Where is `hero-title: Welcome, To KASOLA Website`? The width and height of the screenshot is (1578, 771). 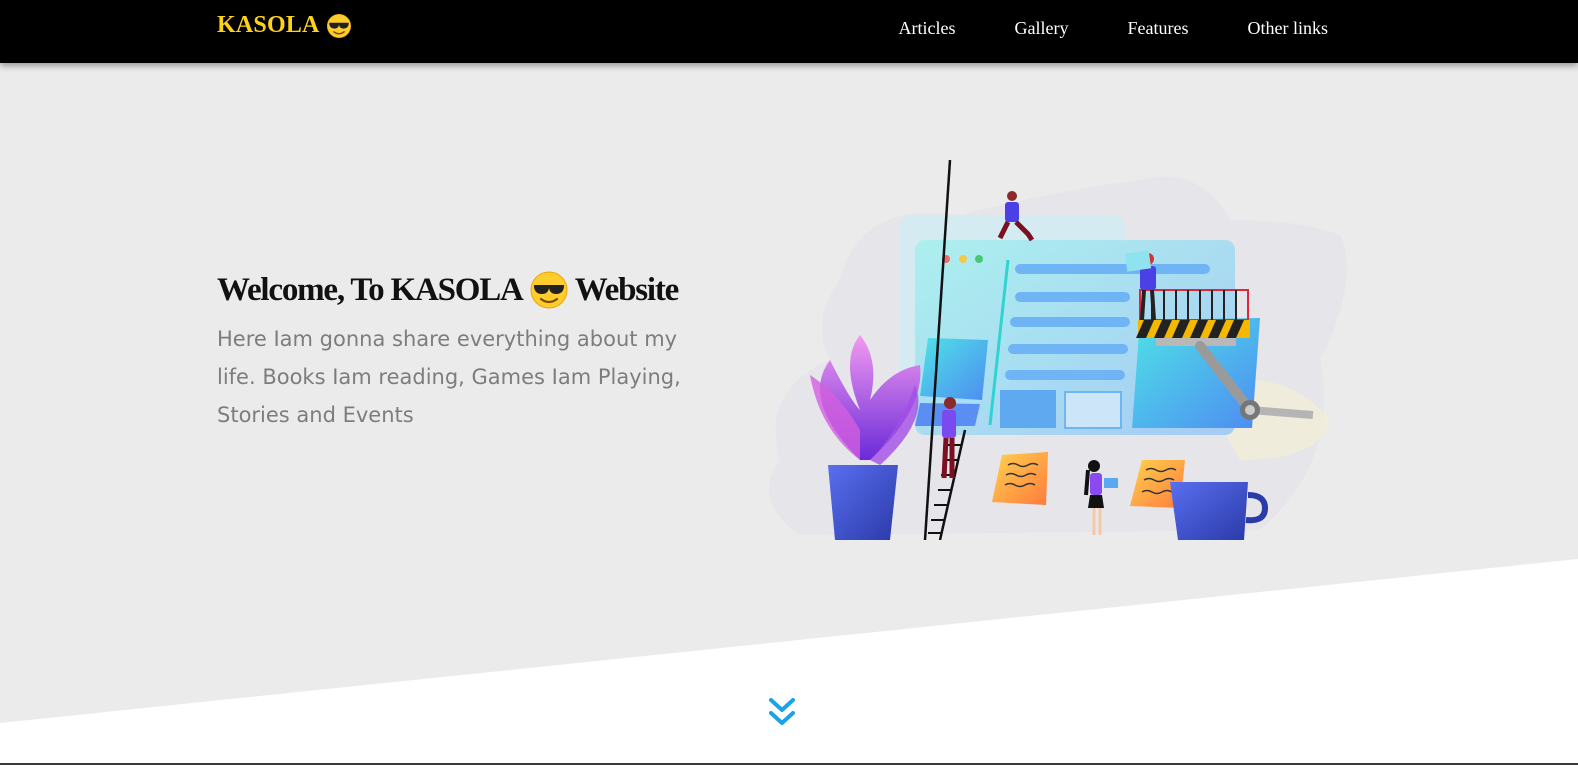
hero-title: Welcome, To KASOLA Website is located at coordinates (477, 290).